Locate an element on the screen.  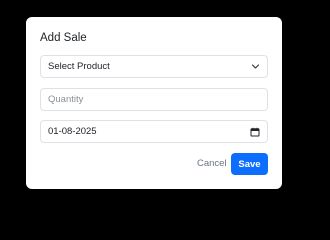
cancel-button: Cancel is located at coordinates (212, 163).